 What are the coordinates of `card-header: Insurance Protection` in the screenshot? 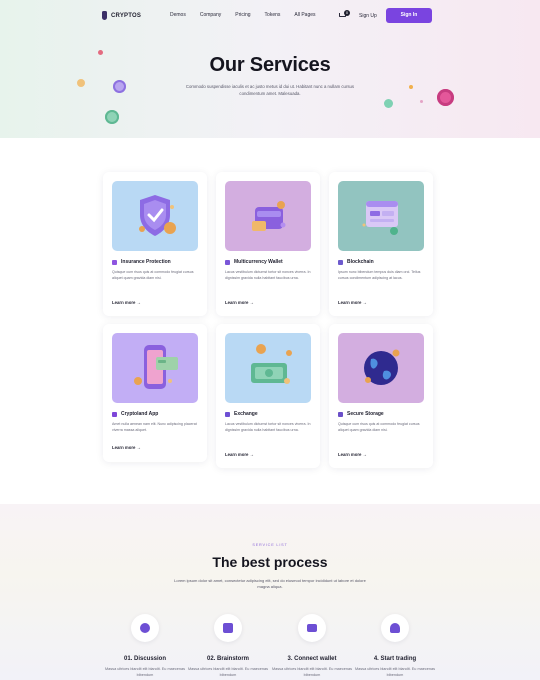 It's located at (141, 262).